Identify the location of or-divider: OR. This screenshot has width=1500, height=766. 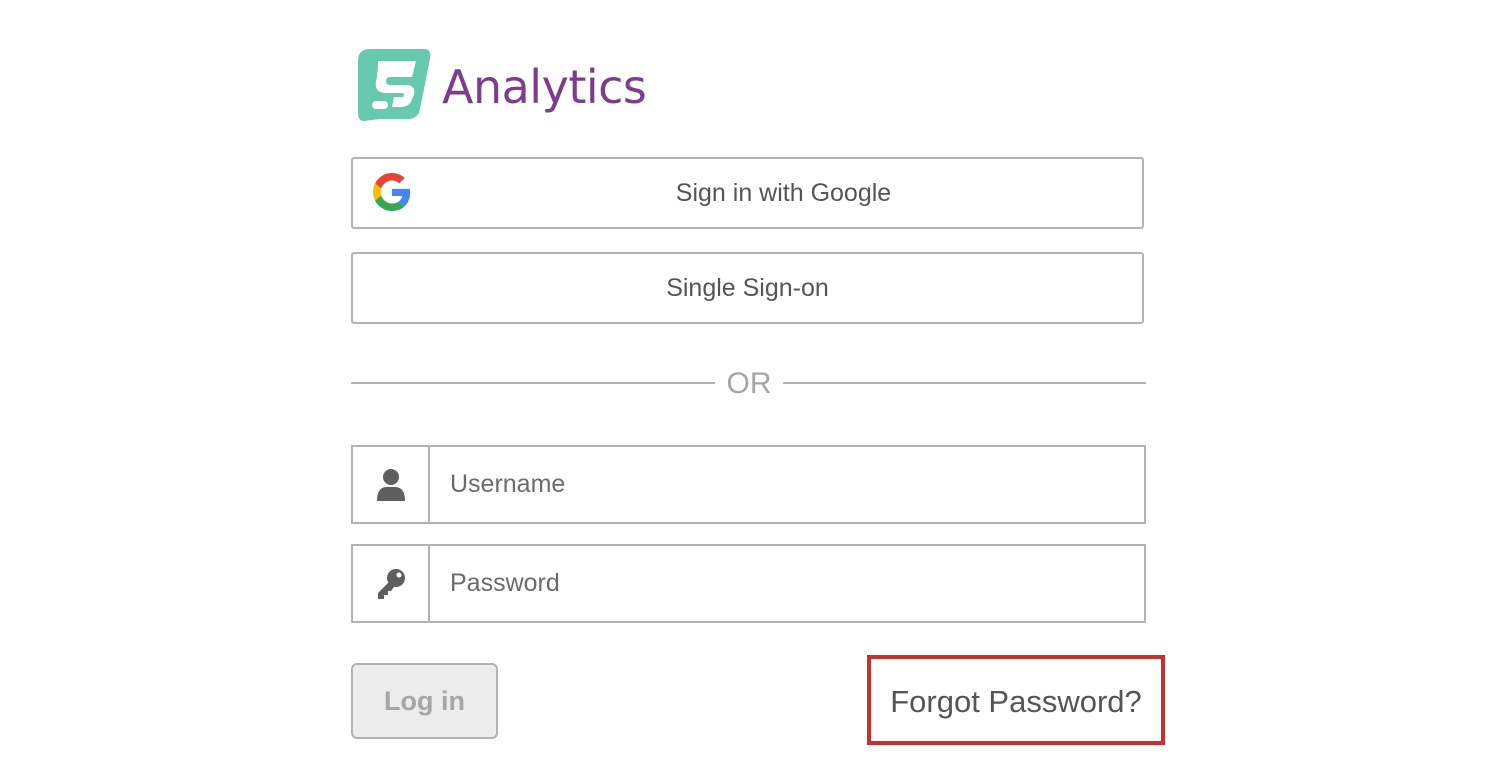
(748, 384).